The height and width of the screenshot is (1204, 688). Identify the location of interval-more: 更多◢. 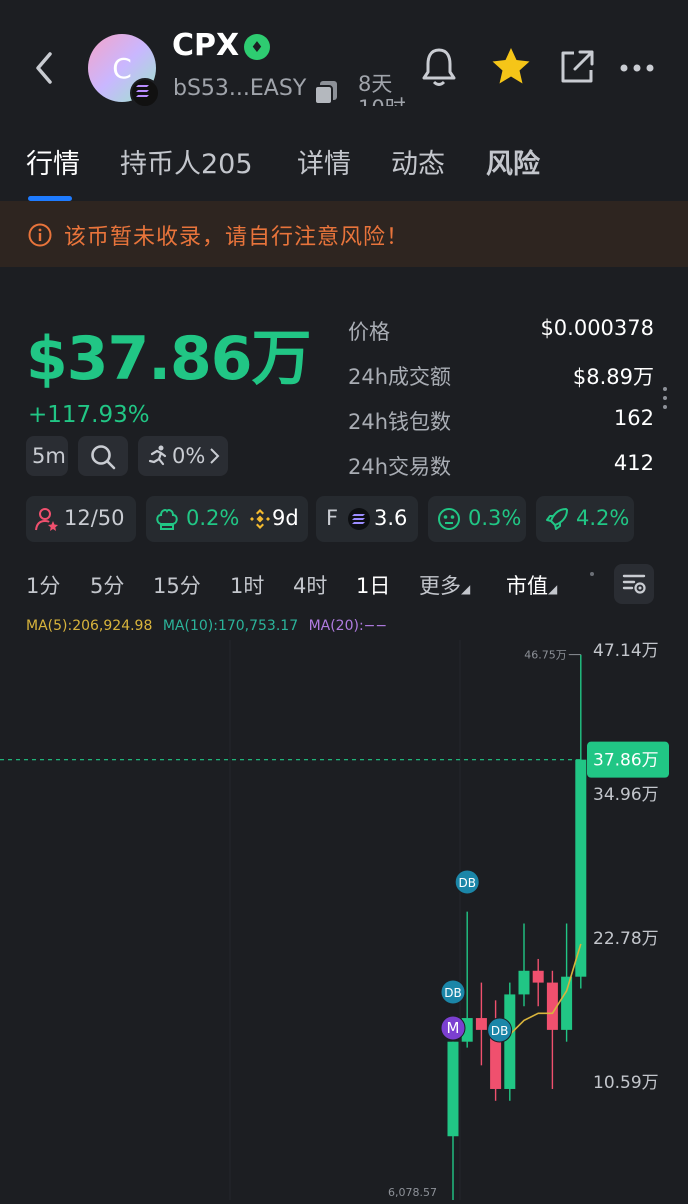
(444, 585).